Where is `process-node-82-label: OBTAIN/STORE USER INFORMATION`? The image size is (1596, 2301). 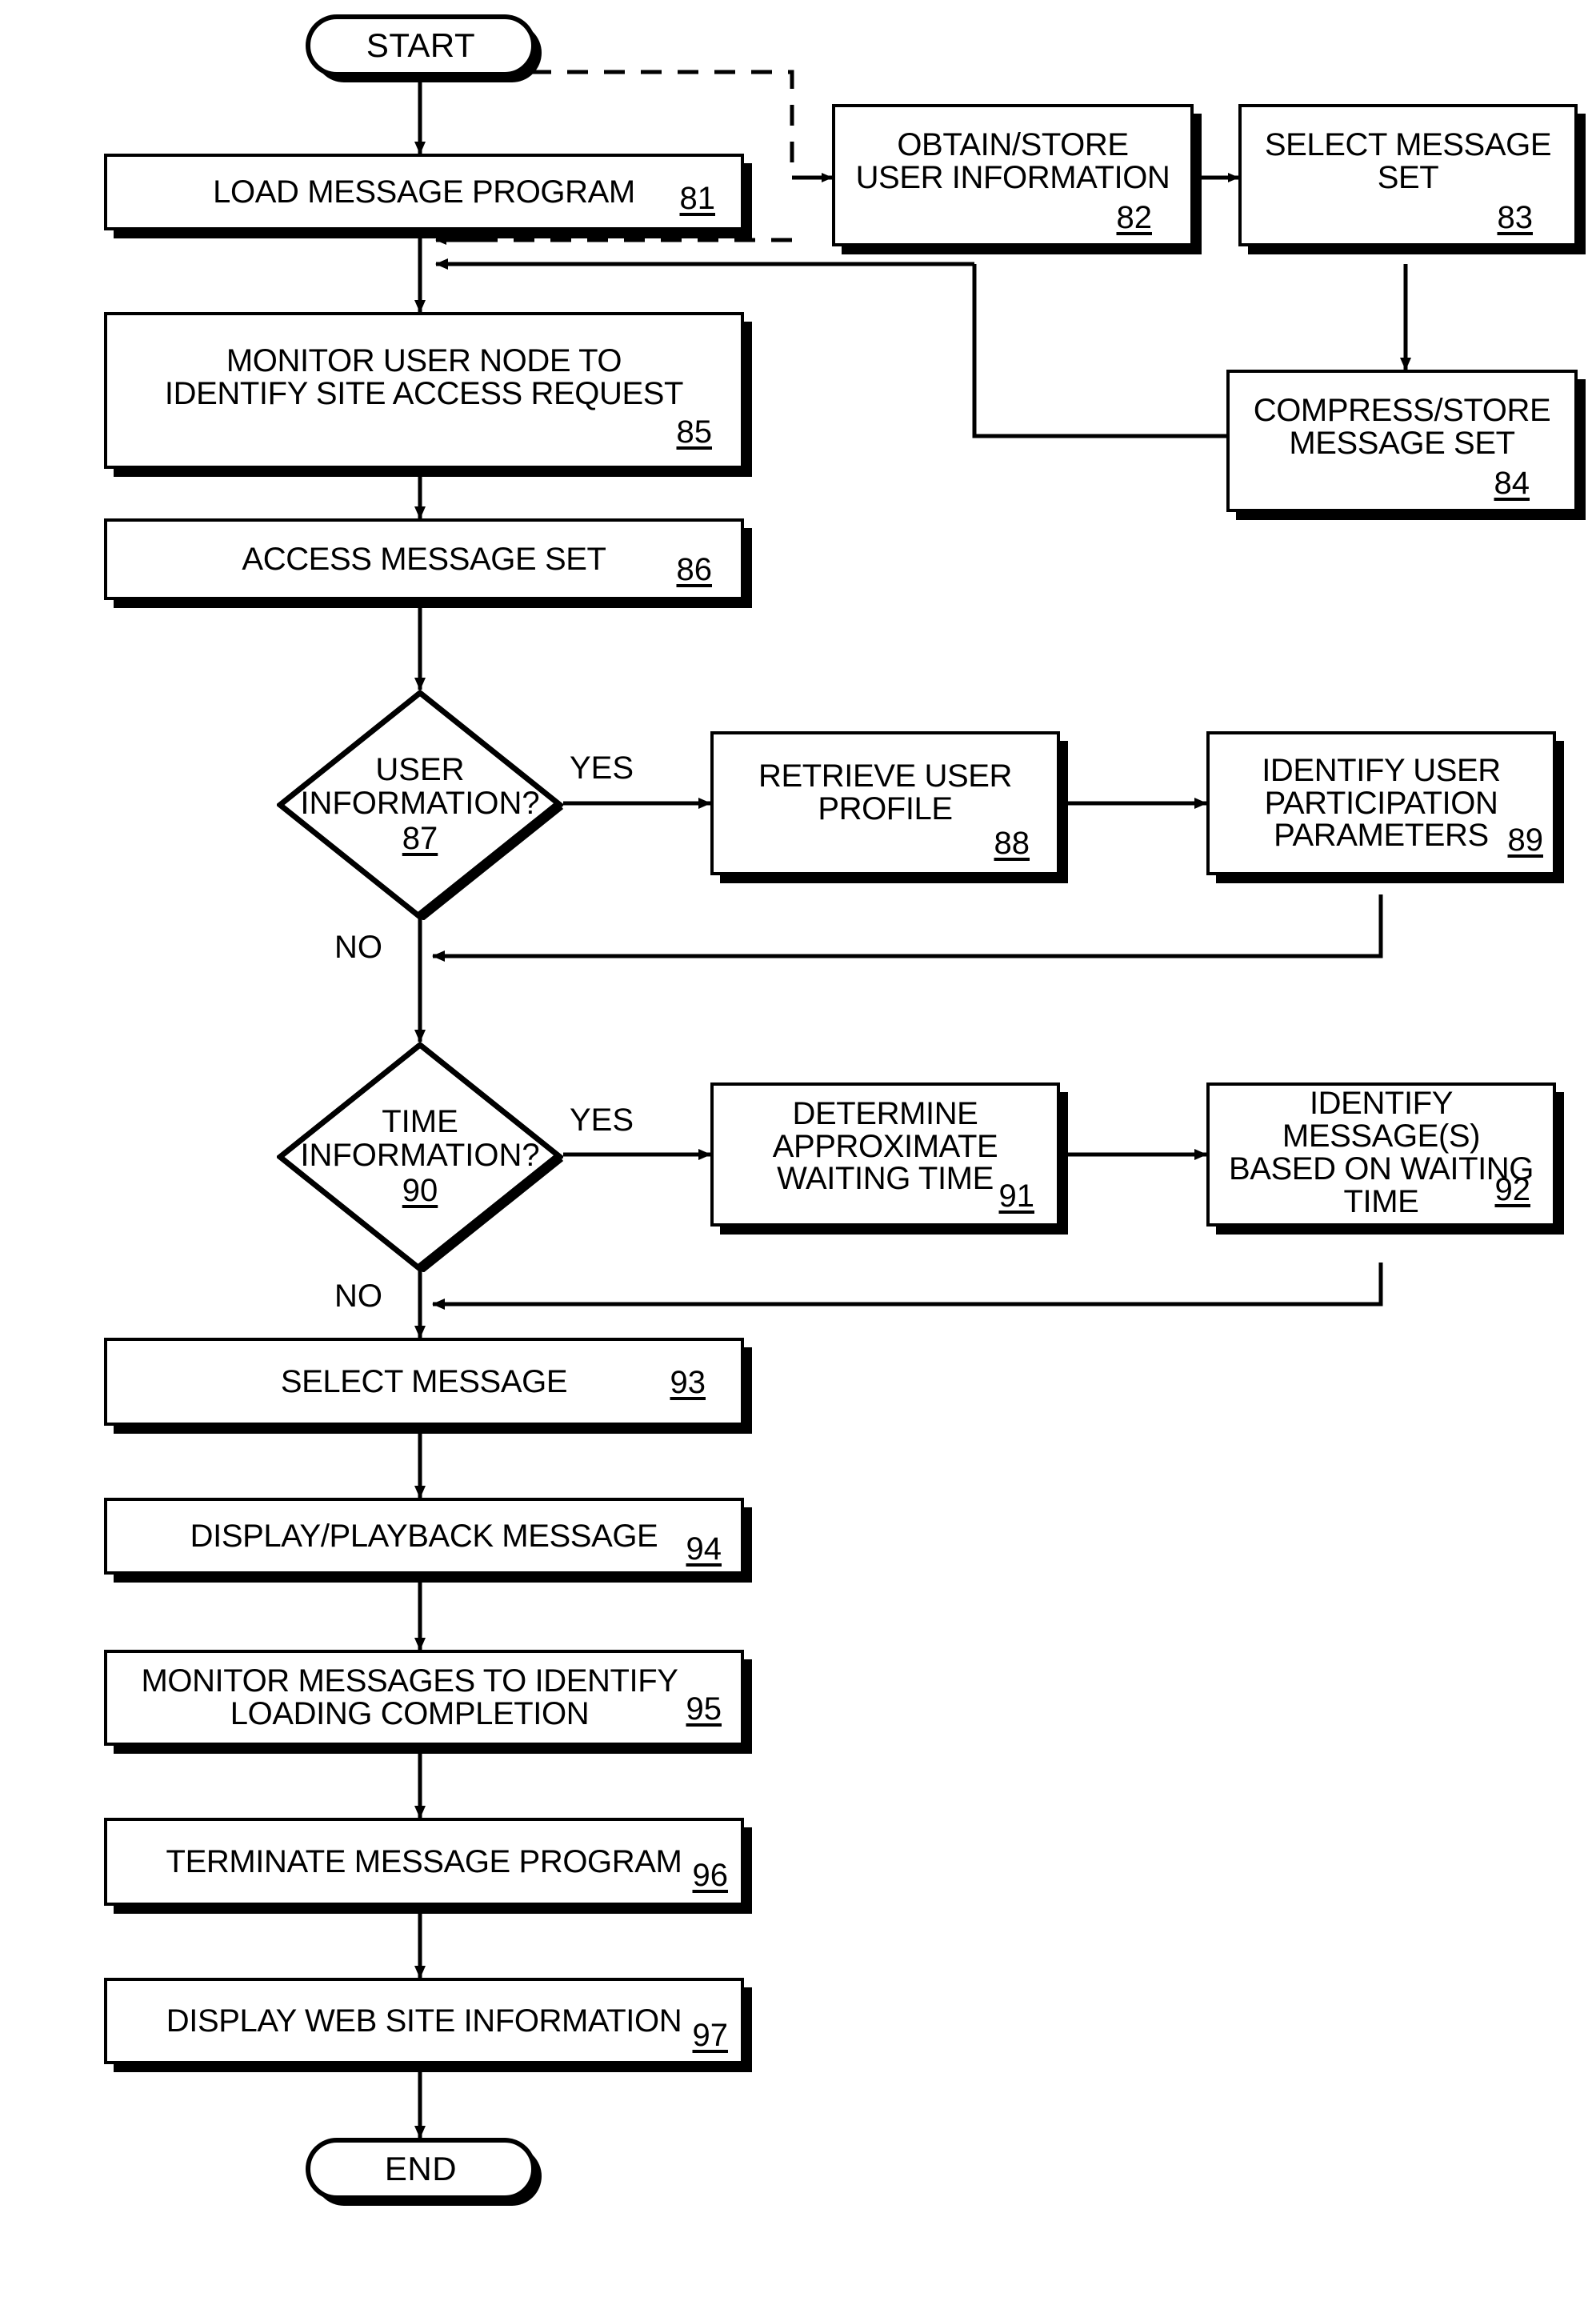
process-node-82-label: OBTAIN/STORE USER INFORMATION is located at coordinates (1012, 161).